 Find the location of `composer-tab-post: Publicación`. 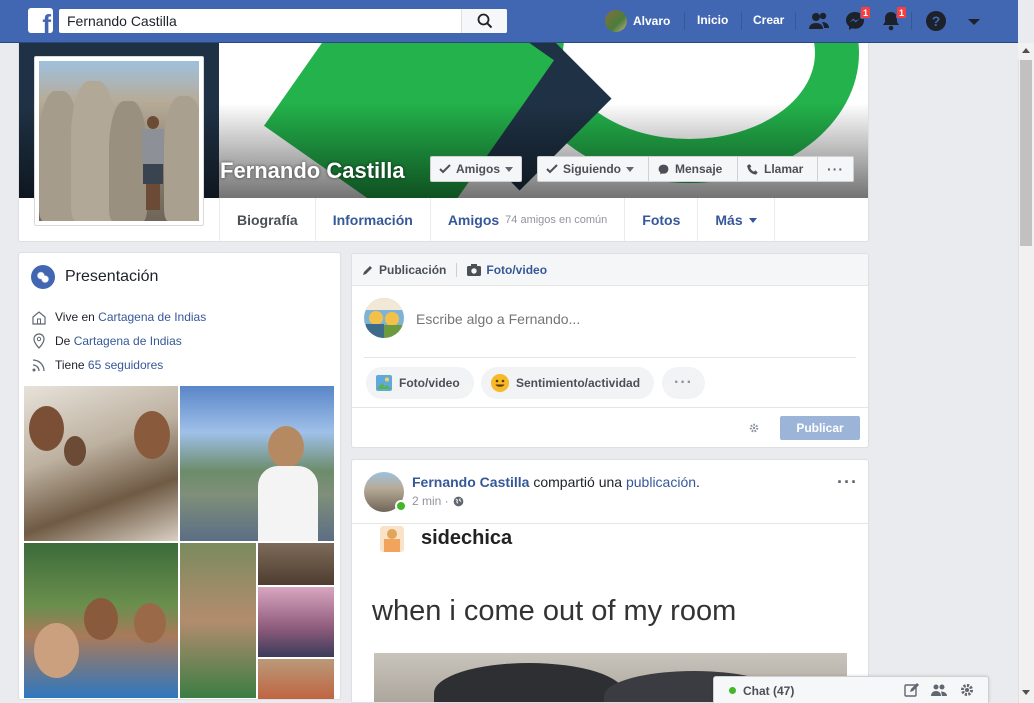

composer-tab-post: Publicación is located at coordinates (404, 270).